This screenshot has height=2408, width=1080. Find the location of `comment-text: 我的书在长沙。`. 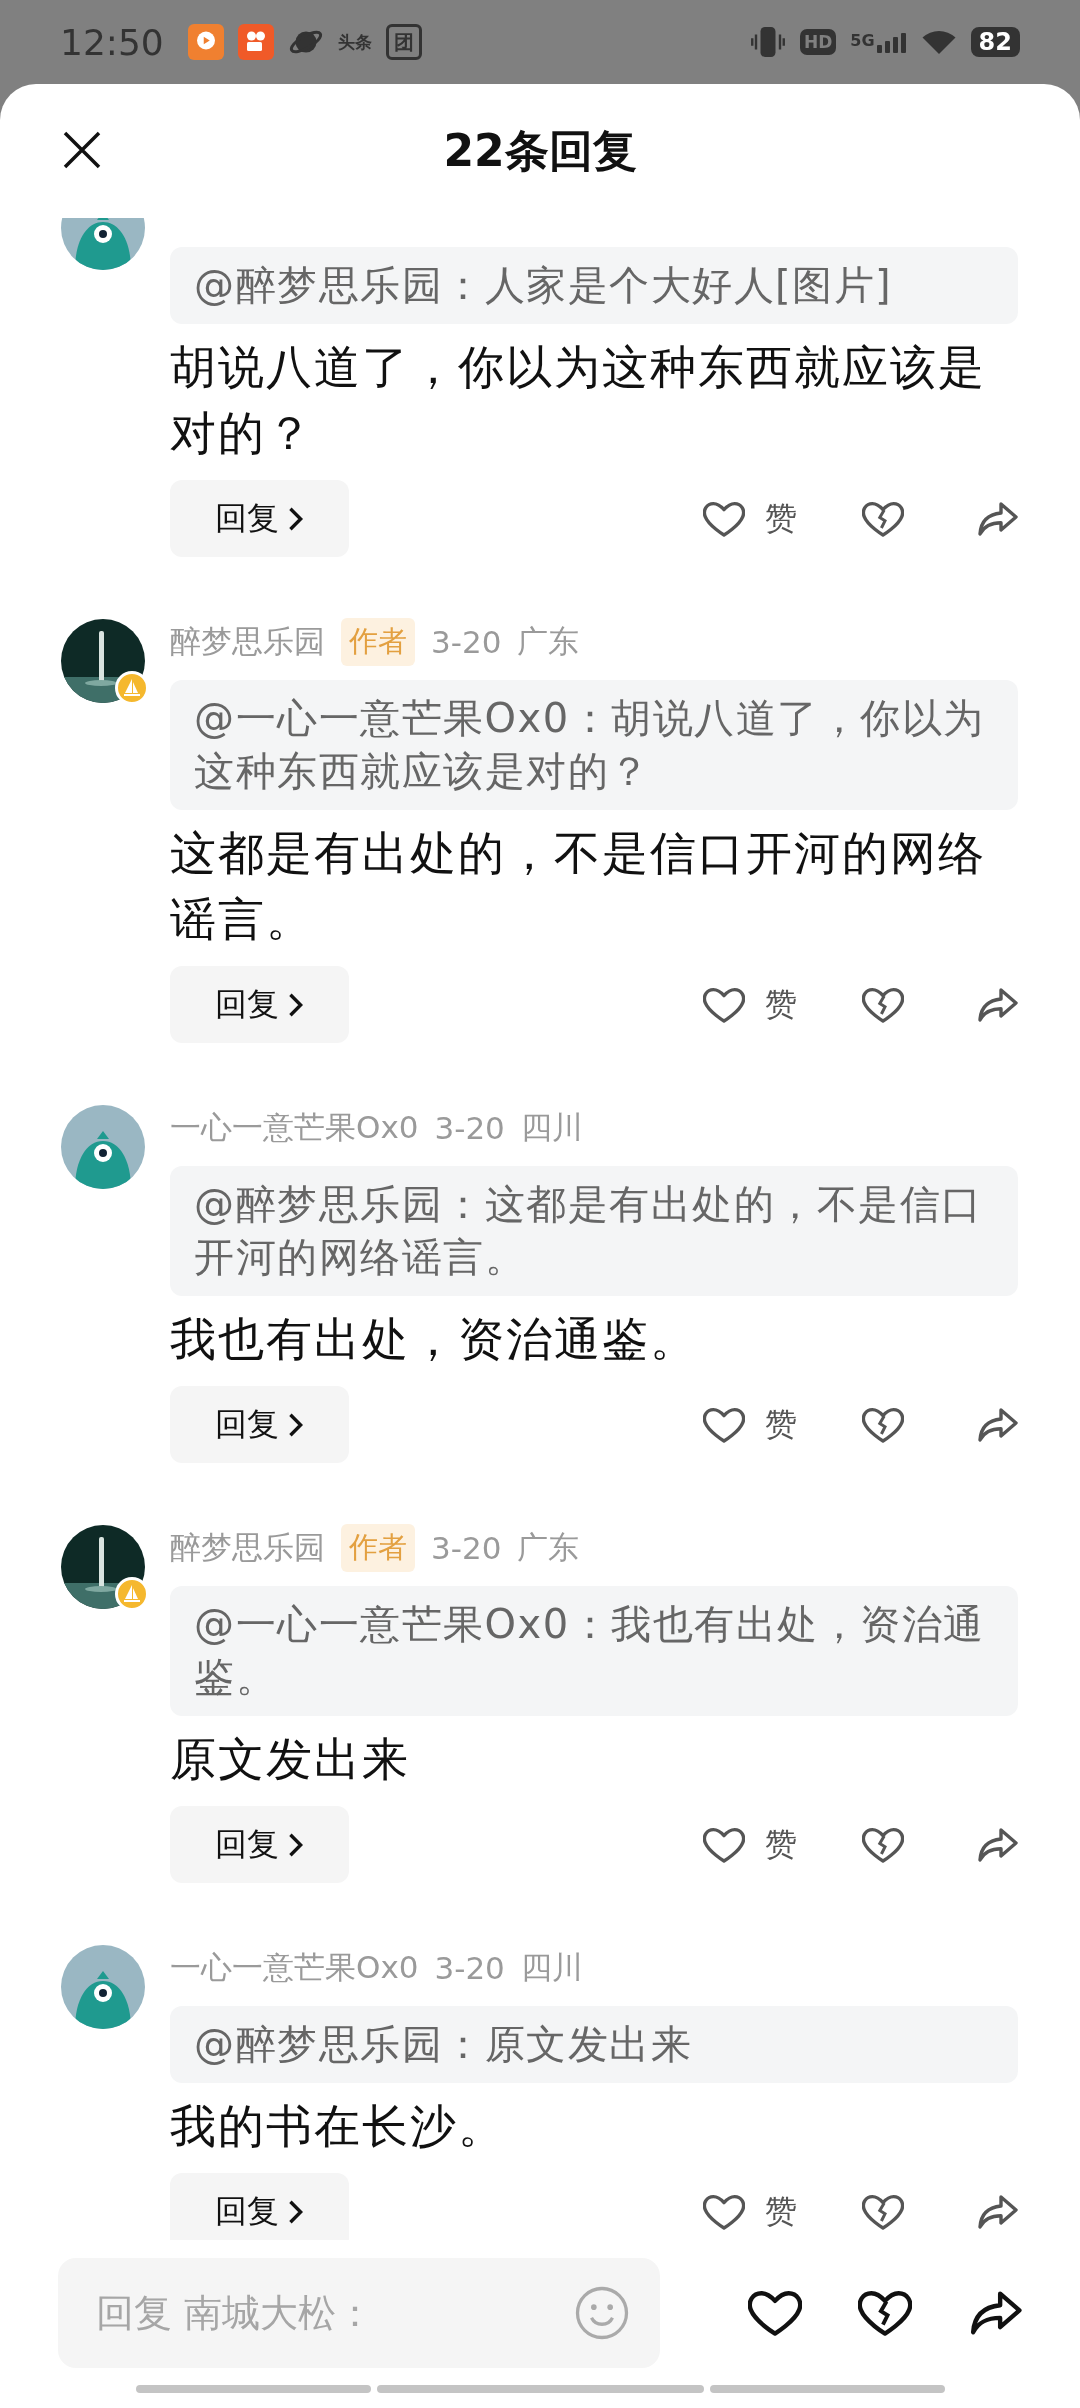

comment-text: 我的书在长沙。 is located at coordinates (338, 2126).